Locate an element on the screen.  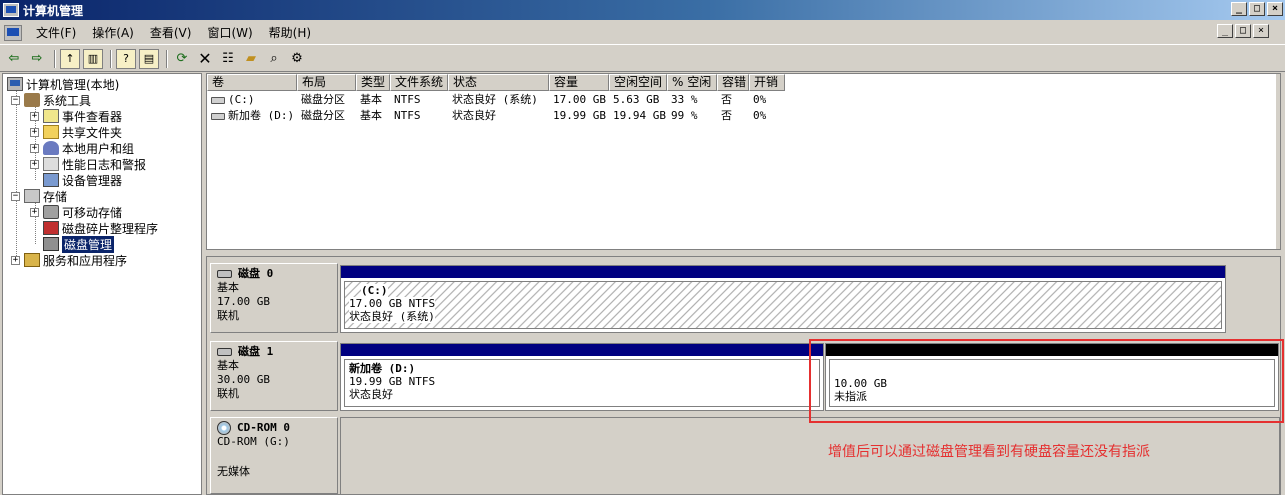
menu-action: 操作(A) is located at coordinates (113, 32).